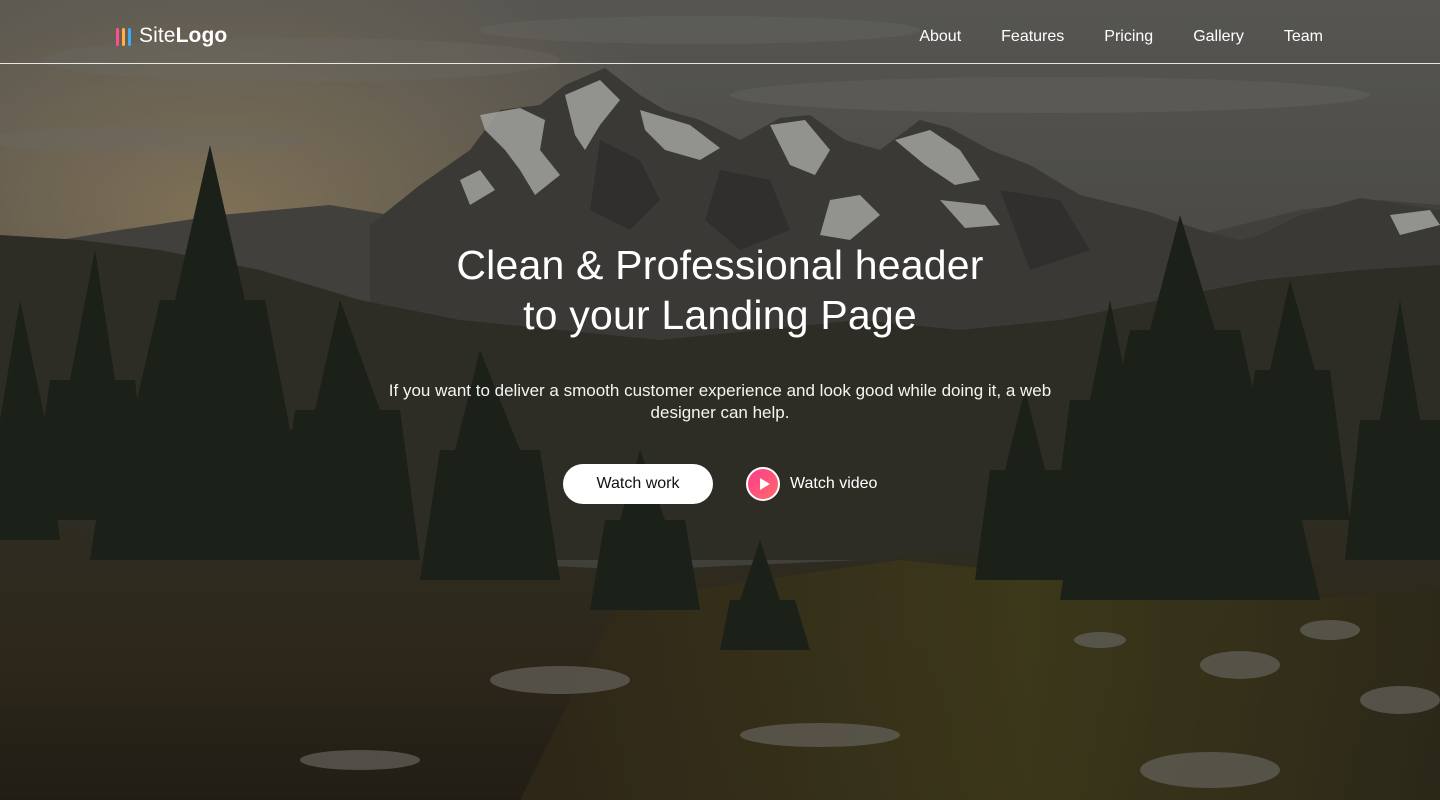 The height and width of the screenshot is (800, 1440). I want to click on nav-item-team: Team, so click(1303, 37).